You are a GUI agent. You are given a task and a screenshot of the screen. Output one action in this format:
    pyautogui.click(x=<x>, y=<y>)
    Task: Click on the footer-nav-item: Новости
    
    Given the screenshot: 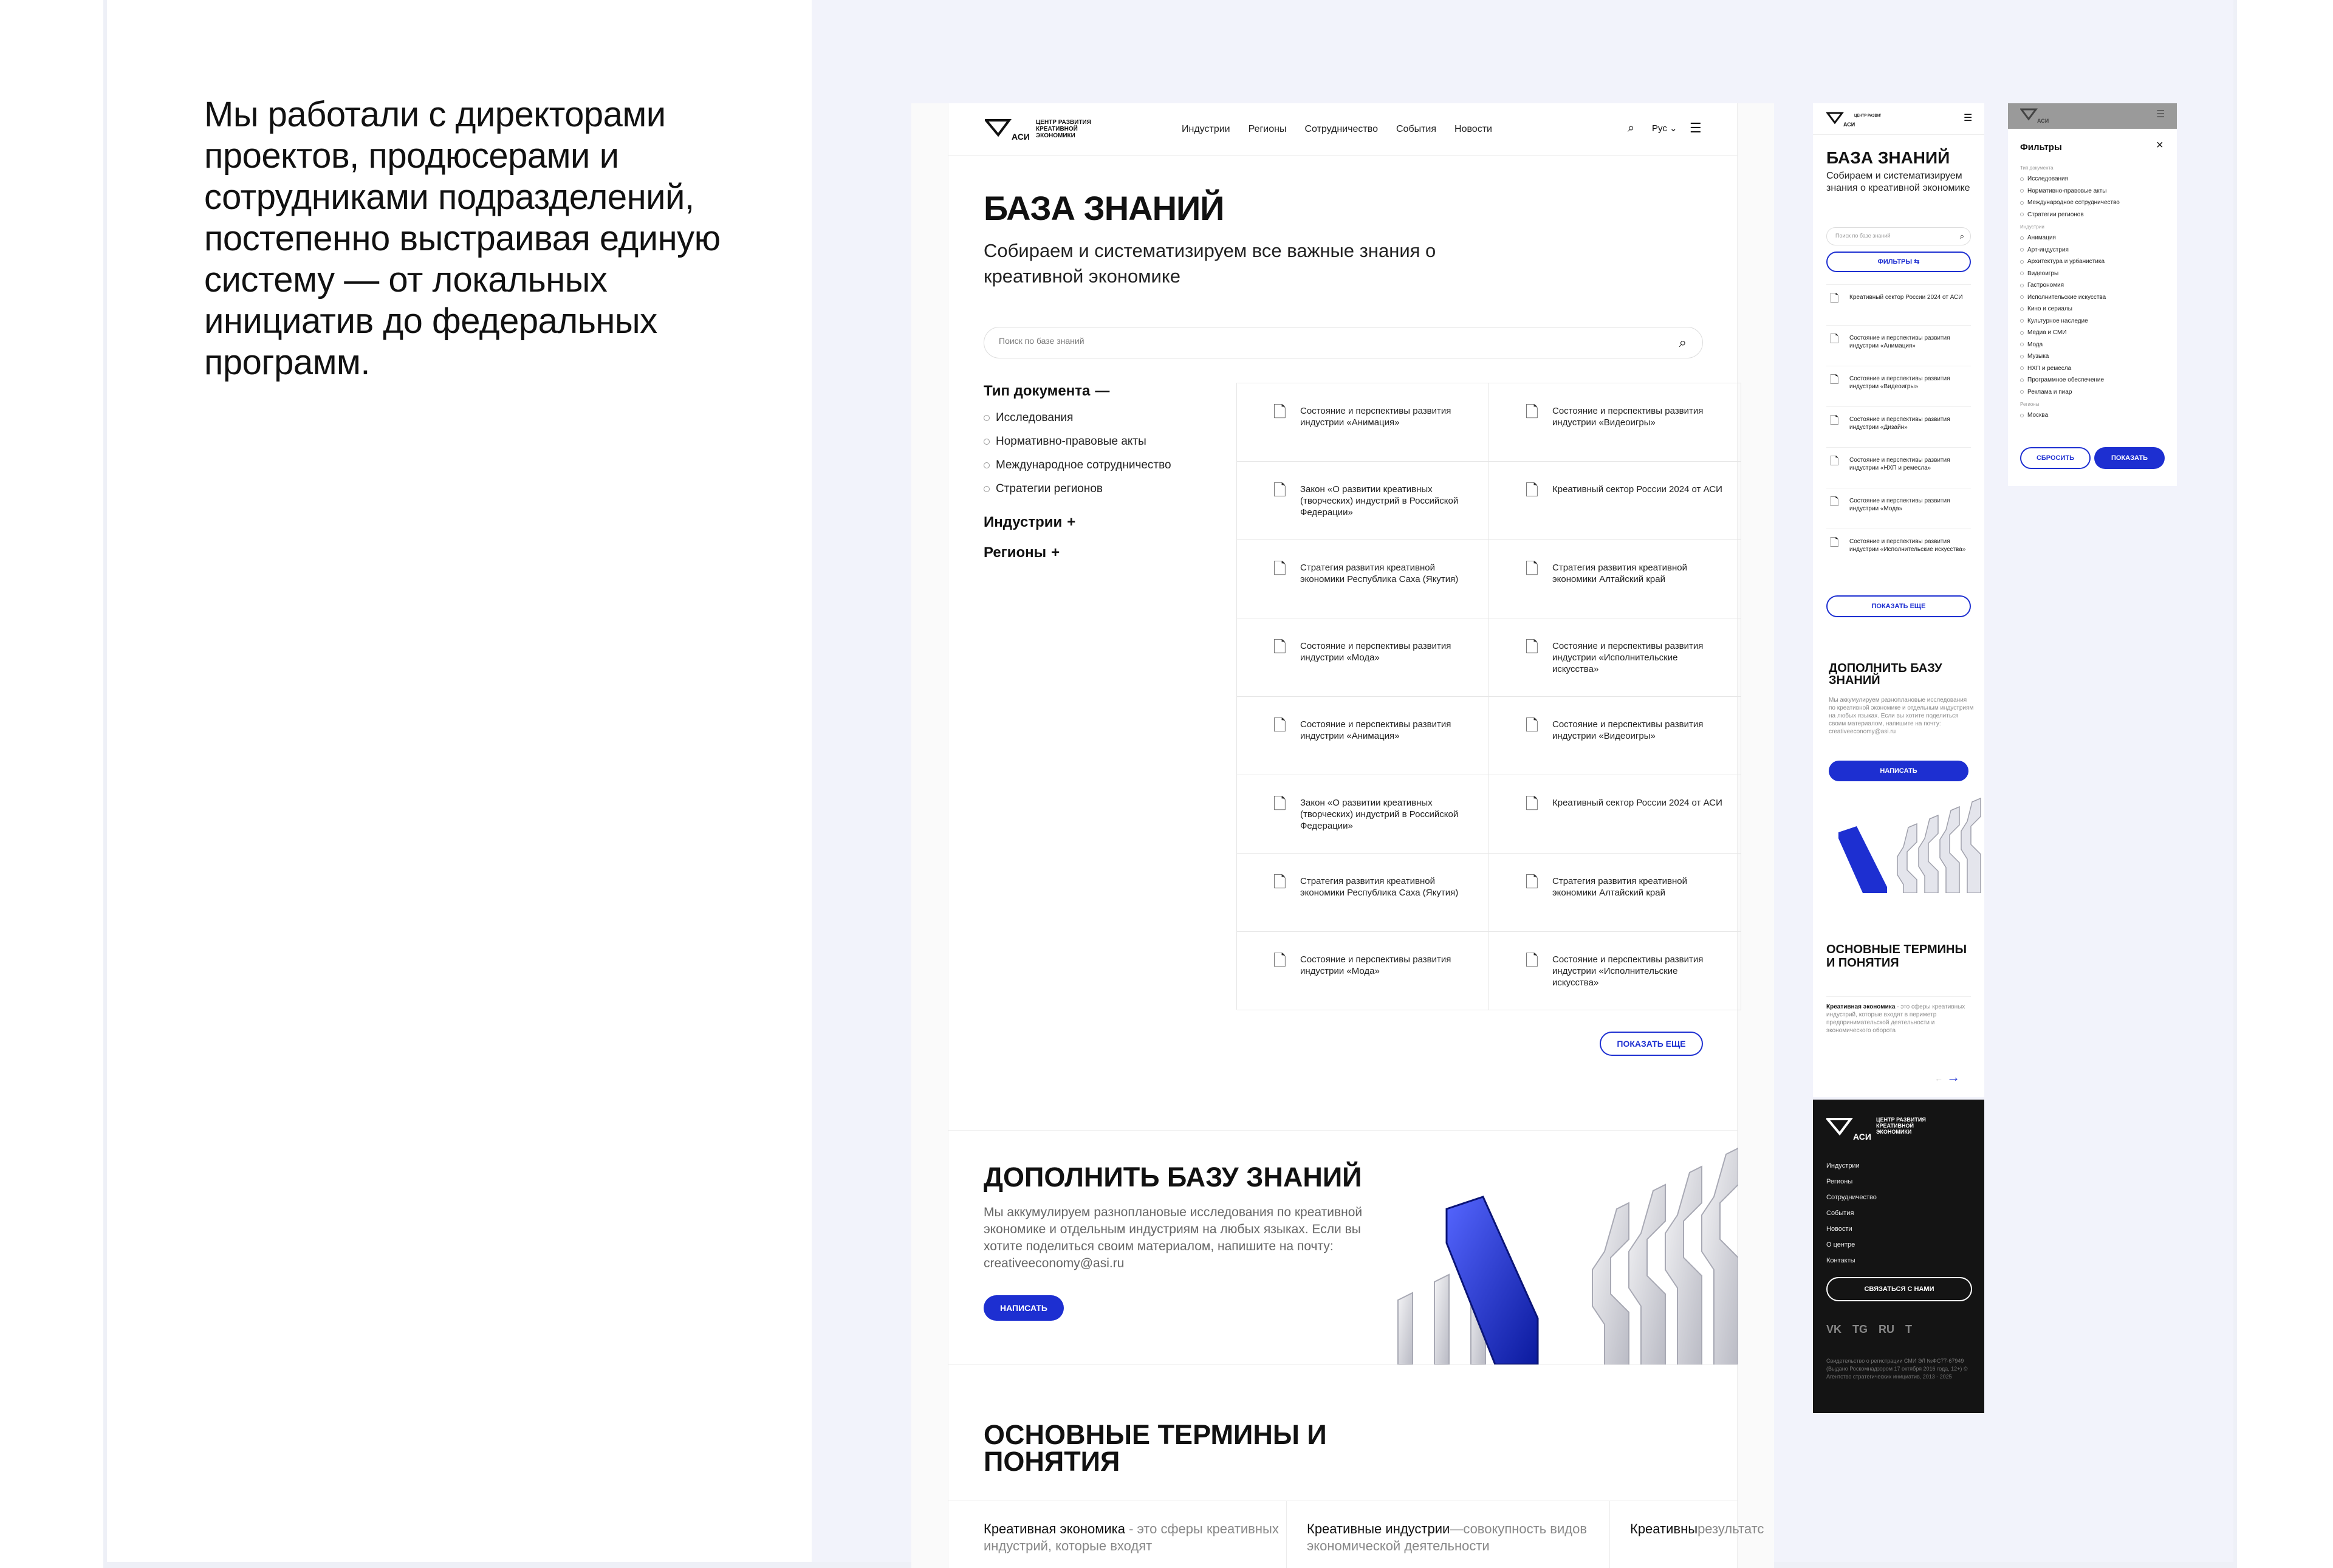 What is the action you would take?
    pyautogui.click(x=1851, y=1229)
    